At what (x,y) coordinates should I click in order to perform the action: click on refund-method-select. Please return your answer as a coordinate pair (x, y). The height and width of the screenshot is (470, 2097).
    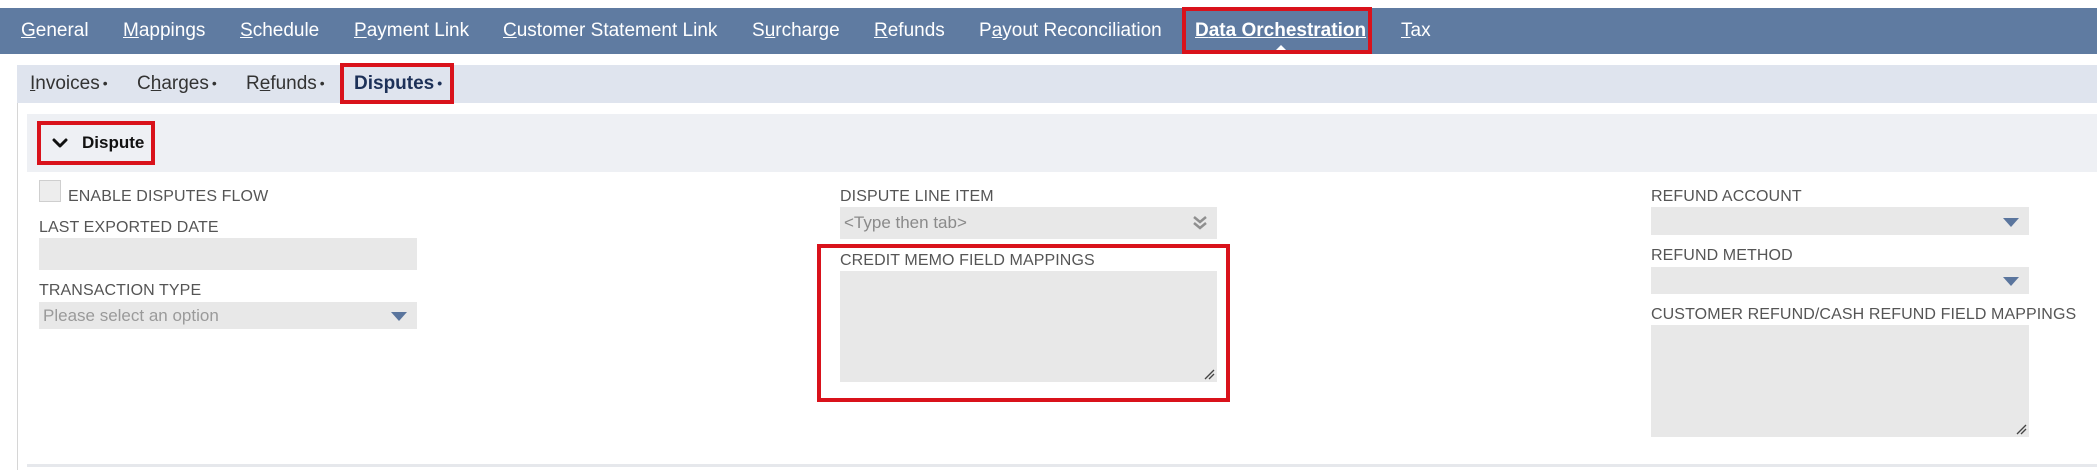
    Looking at the image, I should click on (1840, 280).